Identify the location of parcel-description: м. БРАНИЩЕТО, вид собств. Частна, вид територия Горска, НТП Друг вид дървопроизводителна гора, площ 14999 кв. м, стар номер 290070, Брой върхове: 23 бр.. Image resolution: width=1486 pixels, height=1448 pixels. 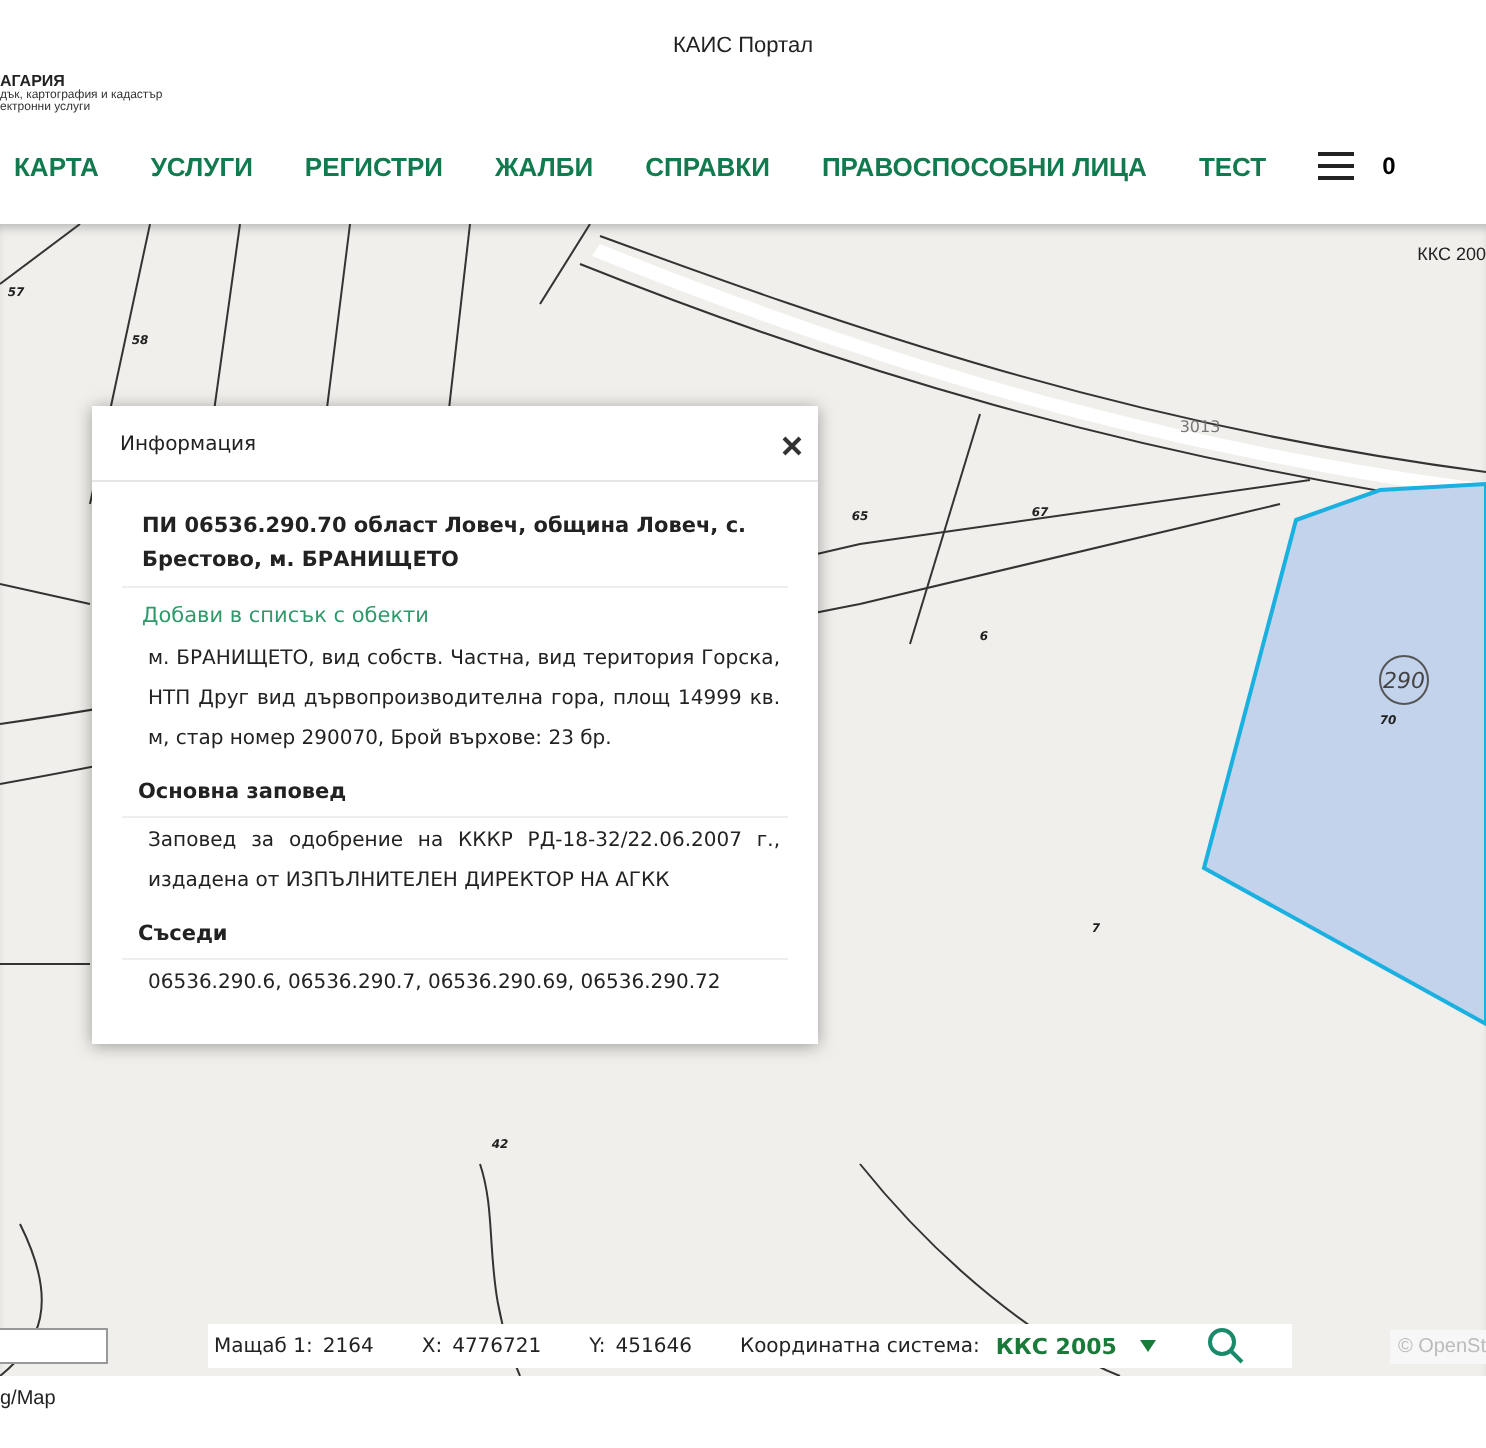
(464, 700).